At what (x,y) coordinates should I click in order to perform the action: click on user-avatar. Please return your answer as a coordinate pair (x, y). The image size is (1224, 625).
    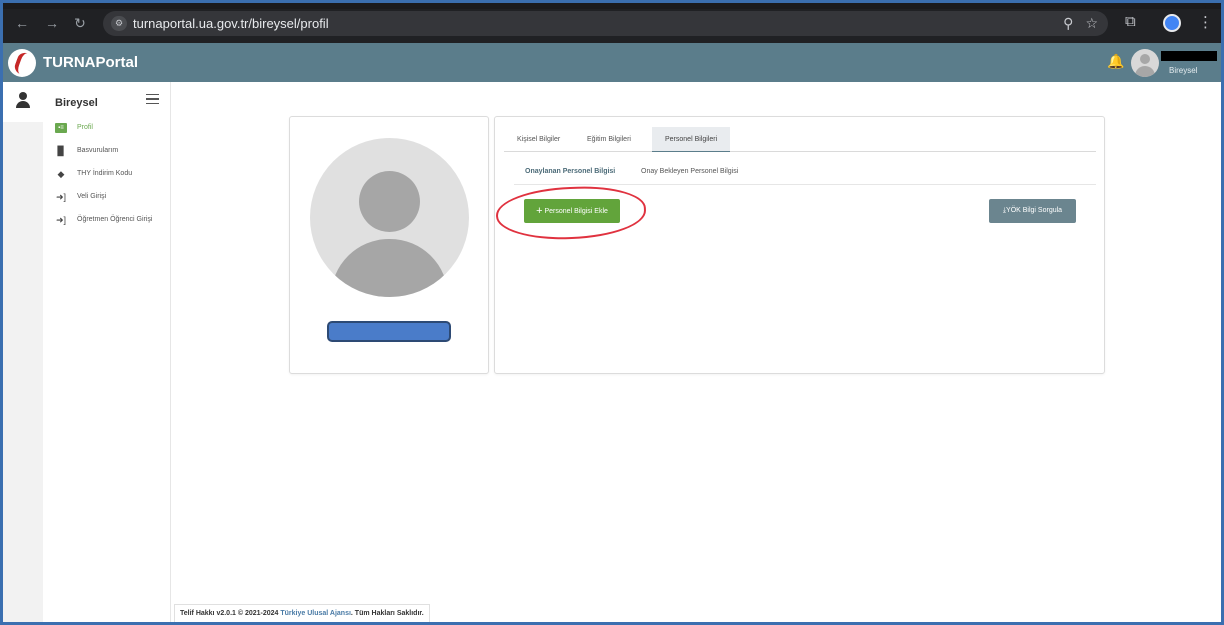
    Looking at the image, I should click on (1145, 63).